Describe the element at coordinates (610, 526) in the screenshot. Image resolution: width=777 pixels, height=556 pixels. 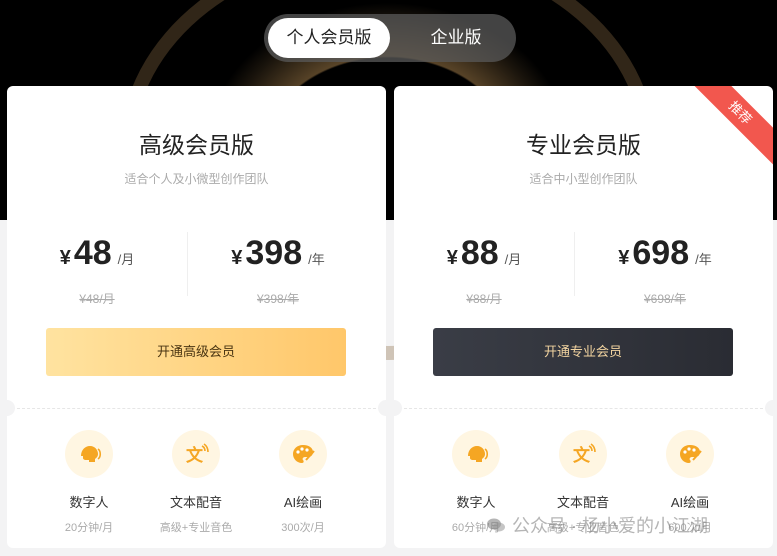
I see `watermark-text: 公众号 · 杨小爱的小江湖` at that location.